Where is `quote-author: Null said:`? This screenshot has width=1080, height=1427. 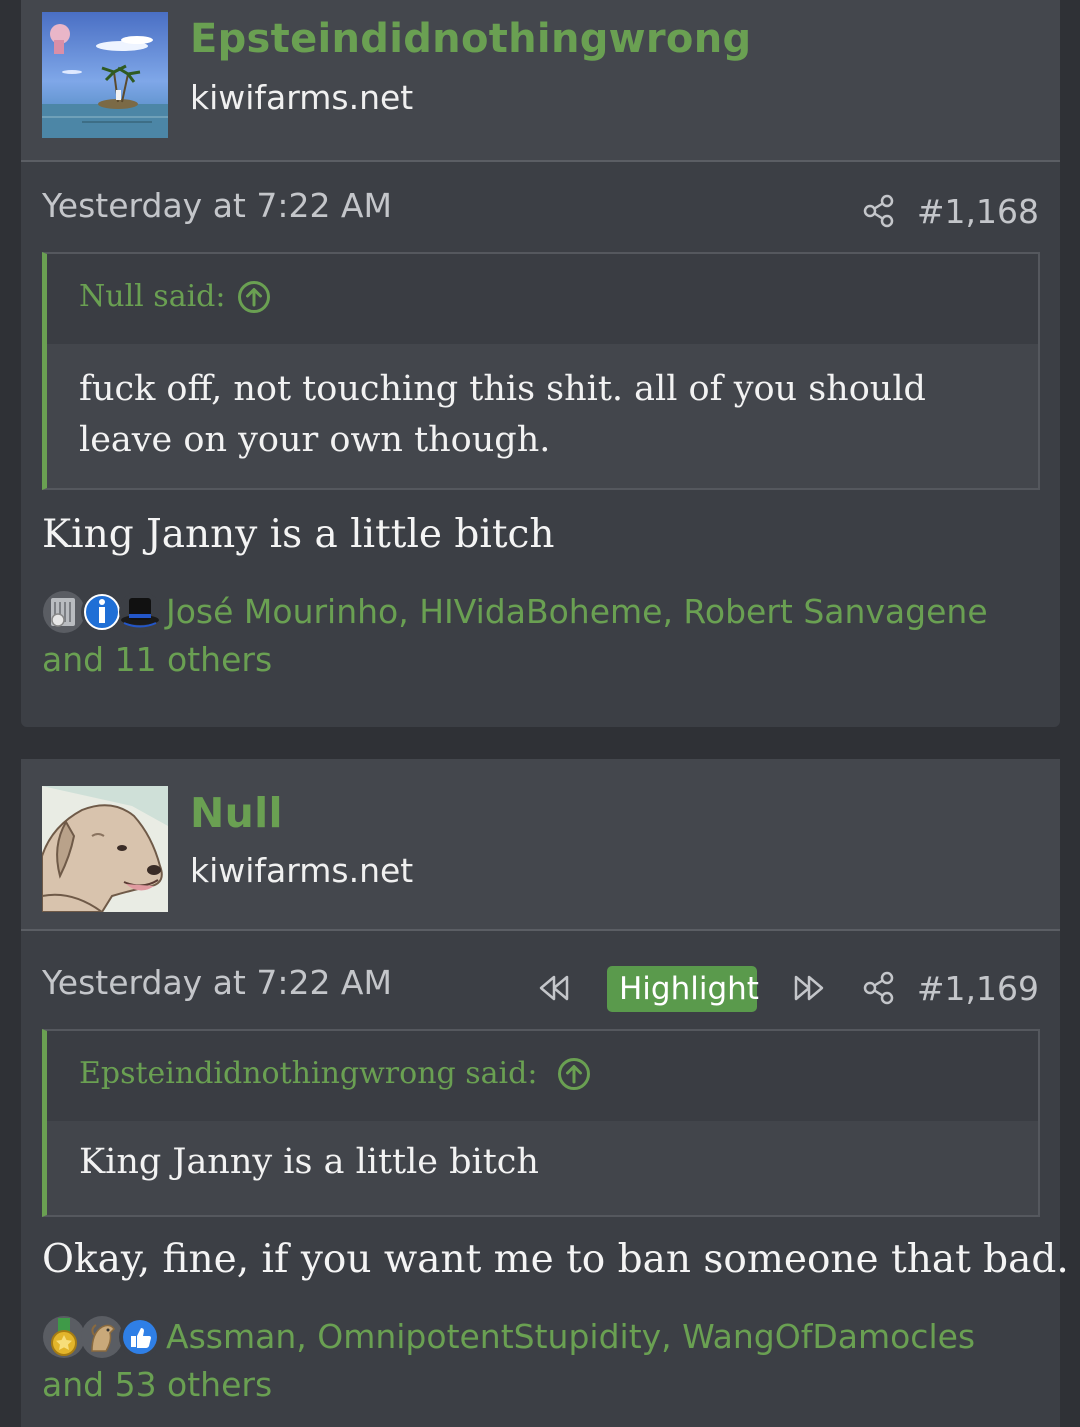 quote-author: Null said: is located at coordinates (152, 296).